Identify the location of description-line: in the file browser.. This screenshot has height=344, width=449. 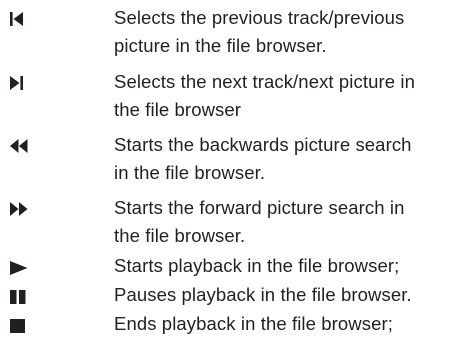
(190, 172).